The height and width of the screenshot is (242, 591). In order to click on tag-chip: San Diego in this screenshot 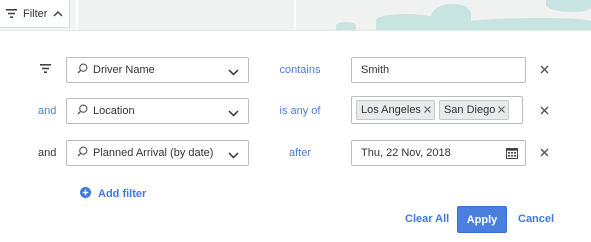, I will do `click(474, 110)`.